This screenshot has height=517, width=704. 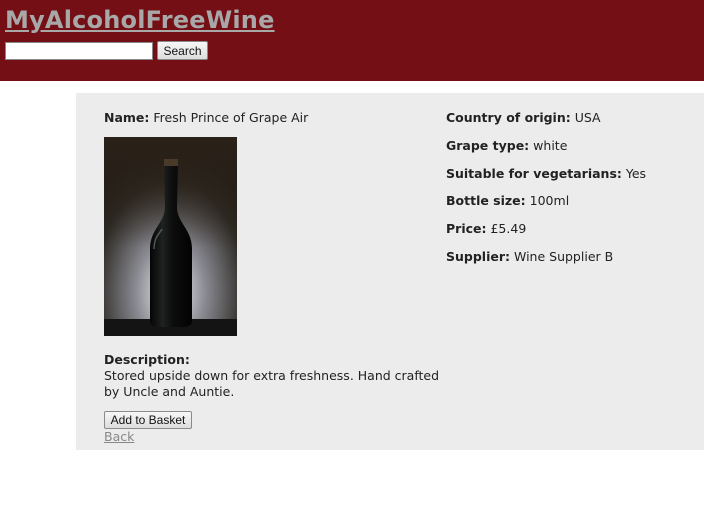 I want to click on detail-label: Supplier:, so click(x=478, y=256).